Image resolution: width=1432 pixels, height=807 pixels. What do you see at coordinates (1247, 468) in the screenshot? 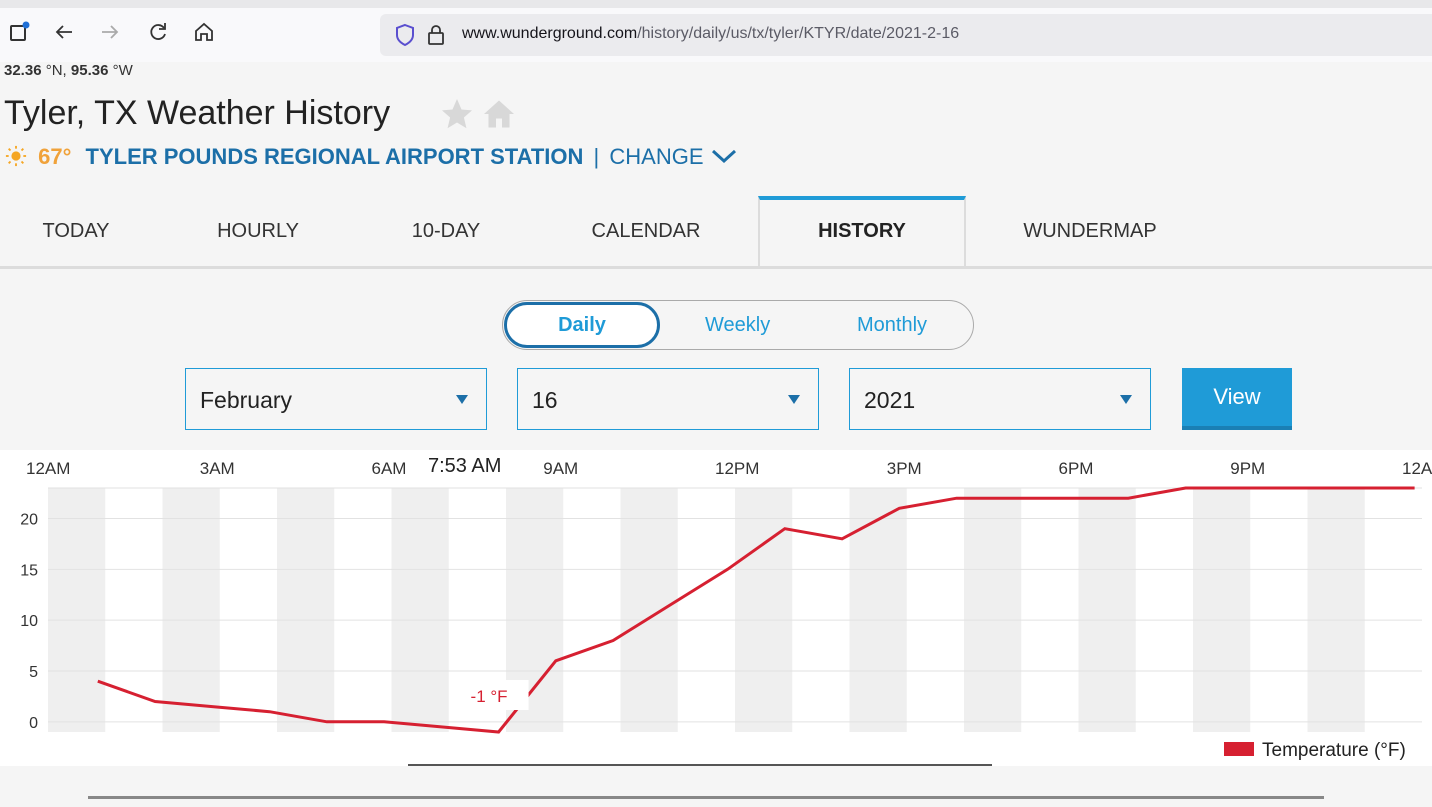
I see `x-tick-label: 9PM` at bounding box center [1247, 468].